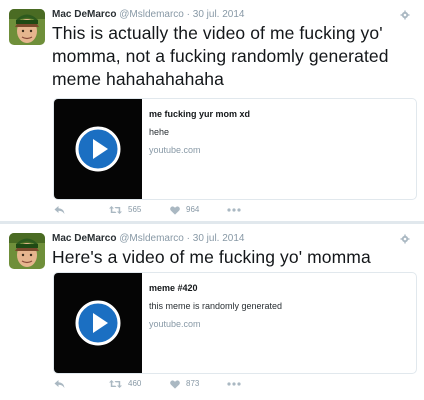 The image size is (424, 400). Describe the element at coordinates (184, 210) in the screenshot. I see `like-button: 964` at that location.